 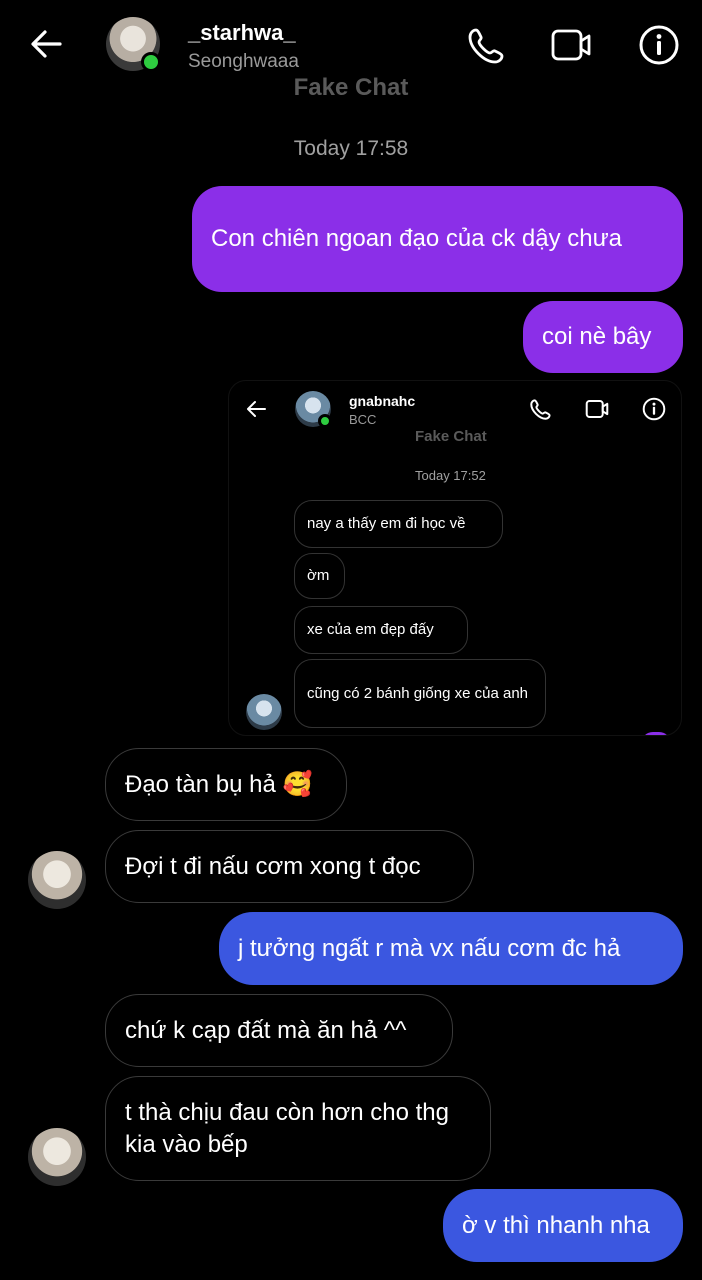 I want to click on message-text: coi nè bây, so click(x=597, y=336).